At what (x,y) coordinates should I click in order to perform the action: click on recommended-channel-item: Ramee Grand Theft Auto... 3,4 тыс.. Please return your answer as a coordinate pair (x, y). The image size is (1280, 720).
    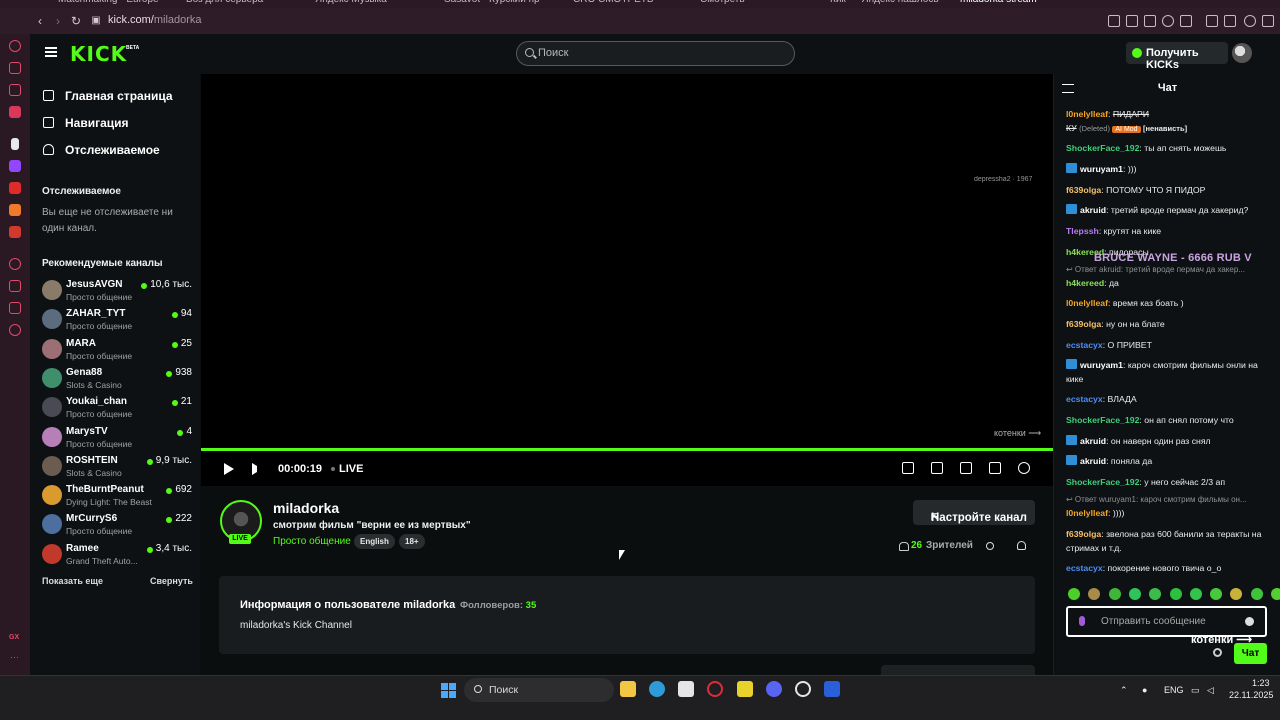
    Looking at the image, I should click on (116, 556).